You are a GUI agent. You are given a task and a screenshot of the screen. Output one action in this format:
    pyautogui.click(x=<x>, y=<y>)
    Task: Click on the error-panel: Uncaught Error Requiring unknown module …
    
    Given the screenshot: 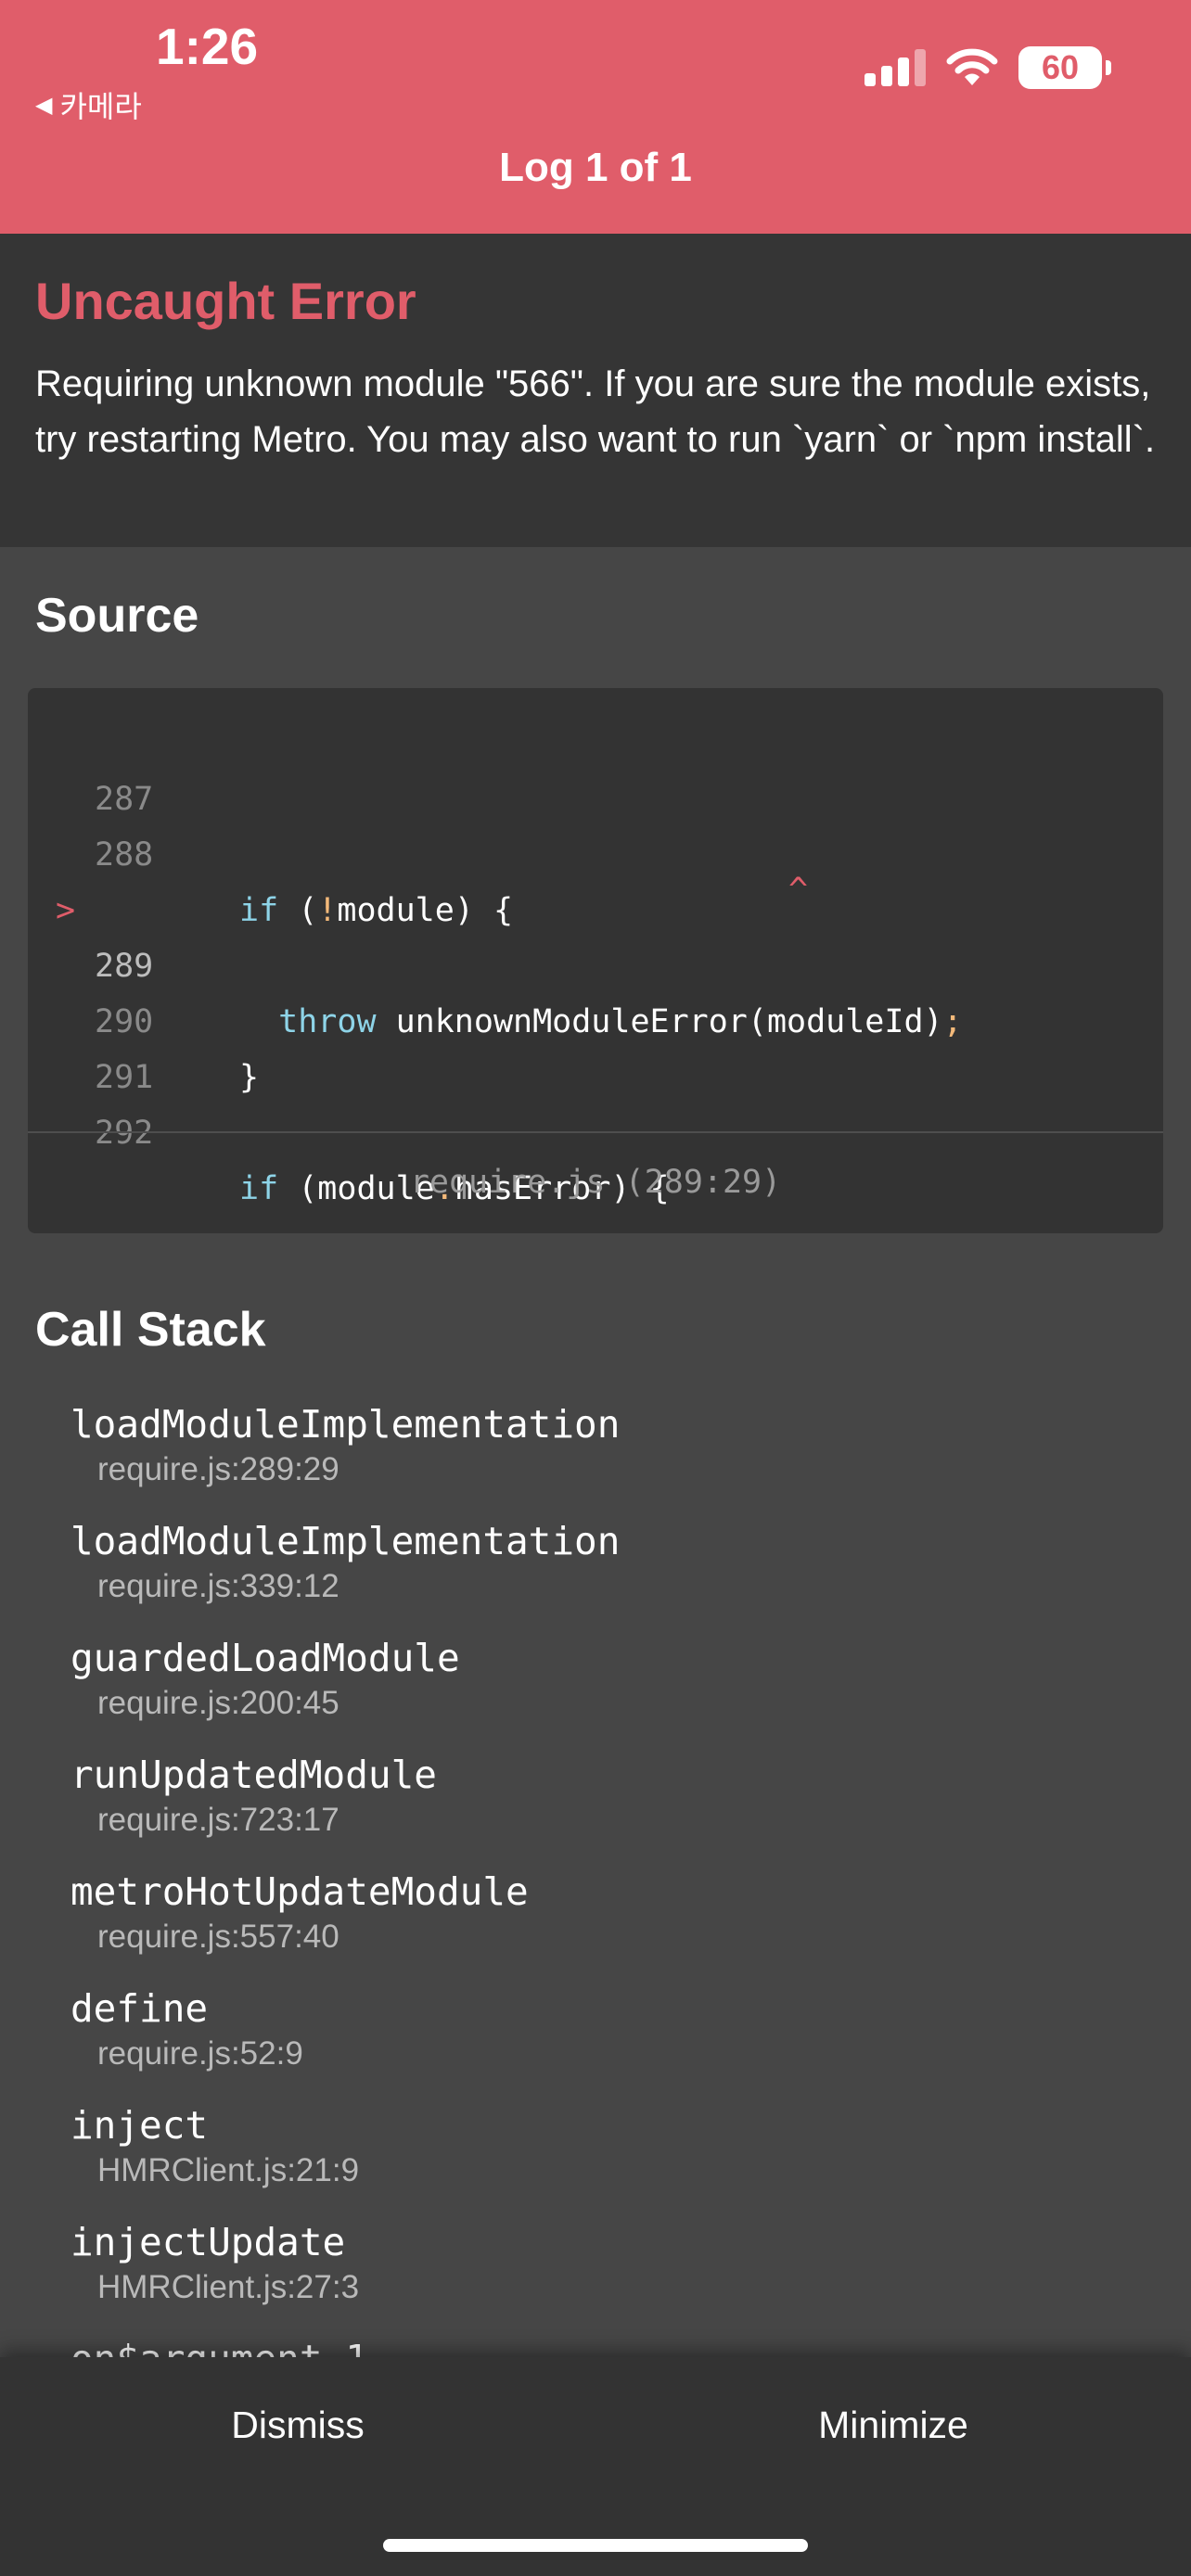 What is the action you would take?
    pyautogui.click(x=595, y=390)
    